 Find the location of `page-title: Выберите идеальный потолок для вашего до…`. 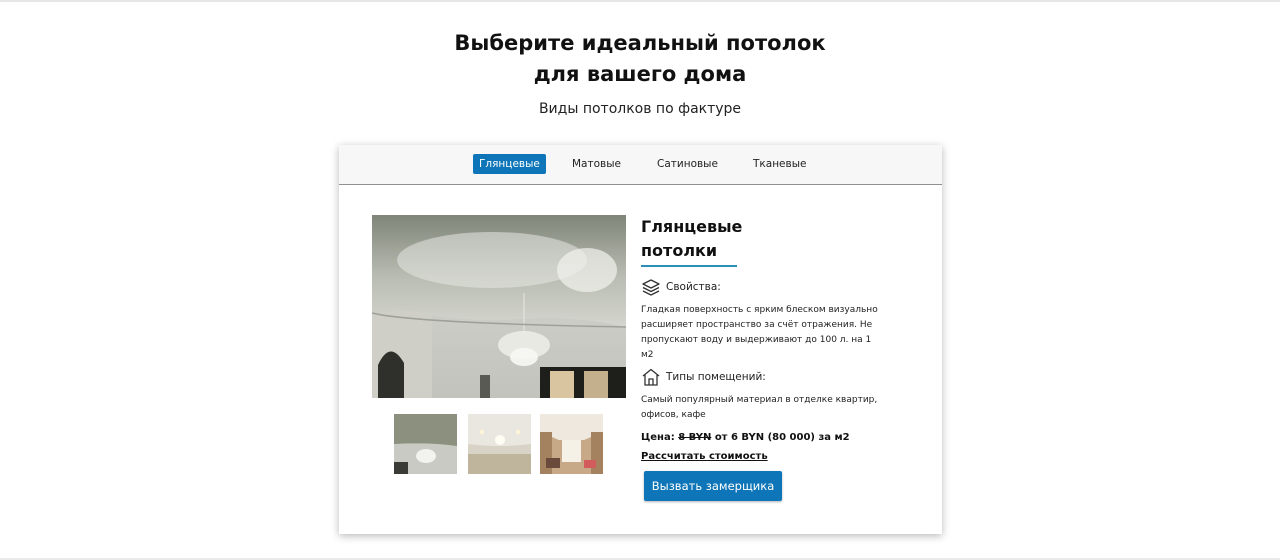

page-title: Выберите идеальный потолок для вашего до… is located at coordinates (640, 59).